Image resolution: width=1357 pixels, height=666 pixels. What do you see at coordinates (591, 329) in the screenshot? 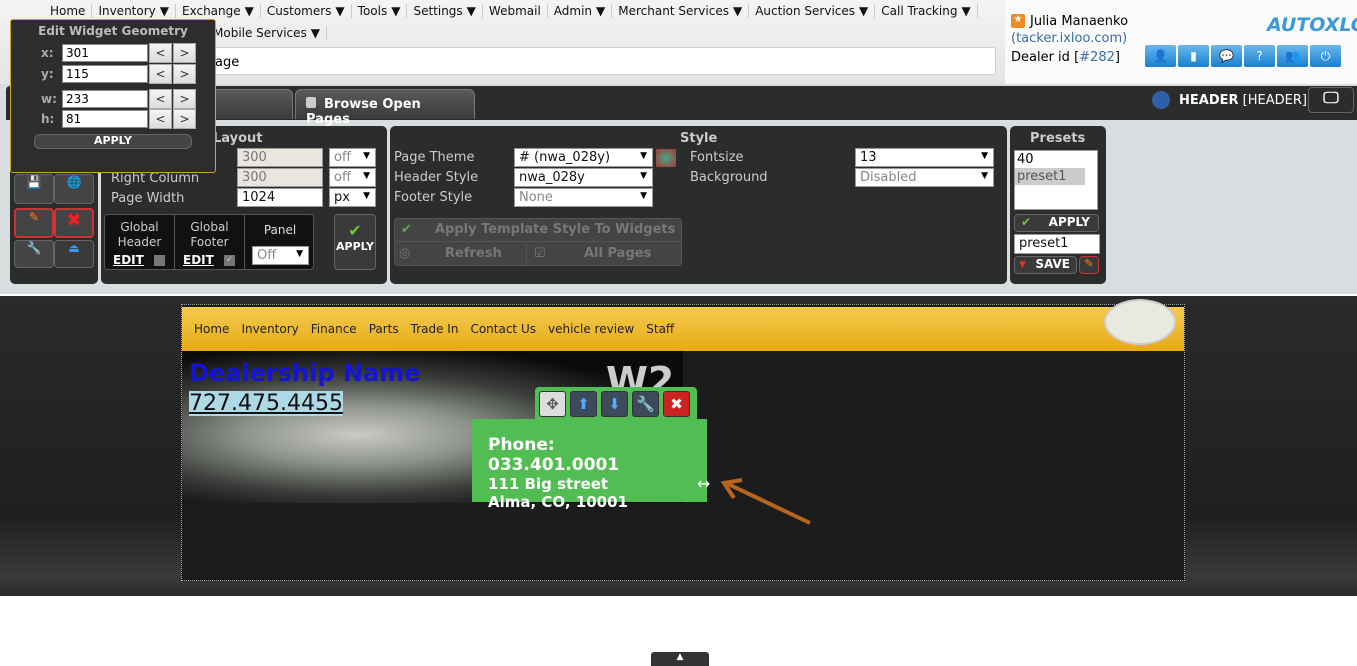
I see `site-nav-item: vehicle review` at bounding box center [591, 329].